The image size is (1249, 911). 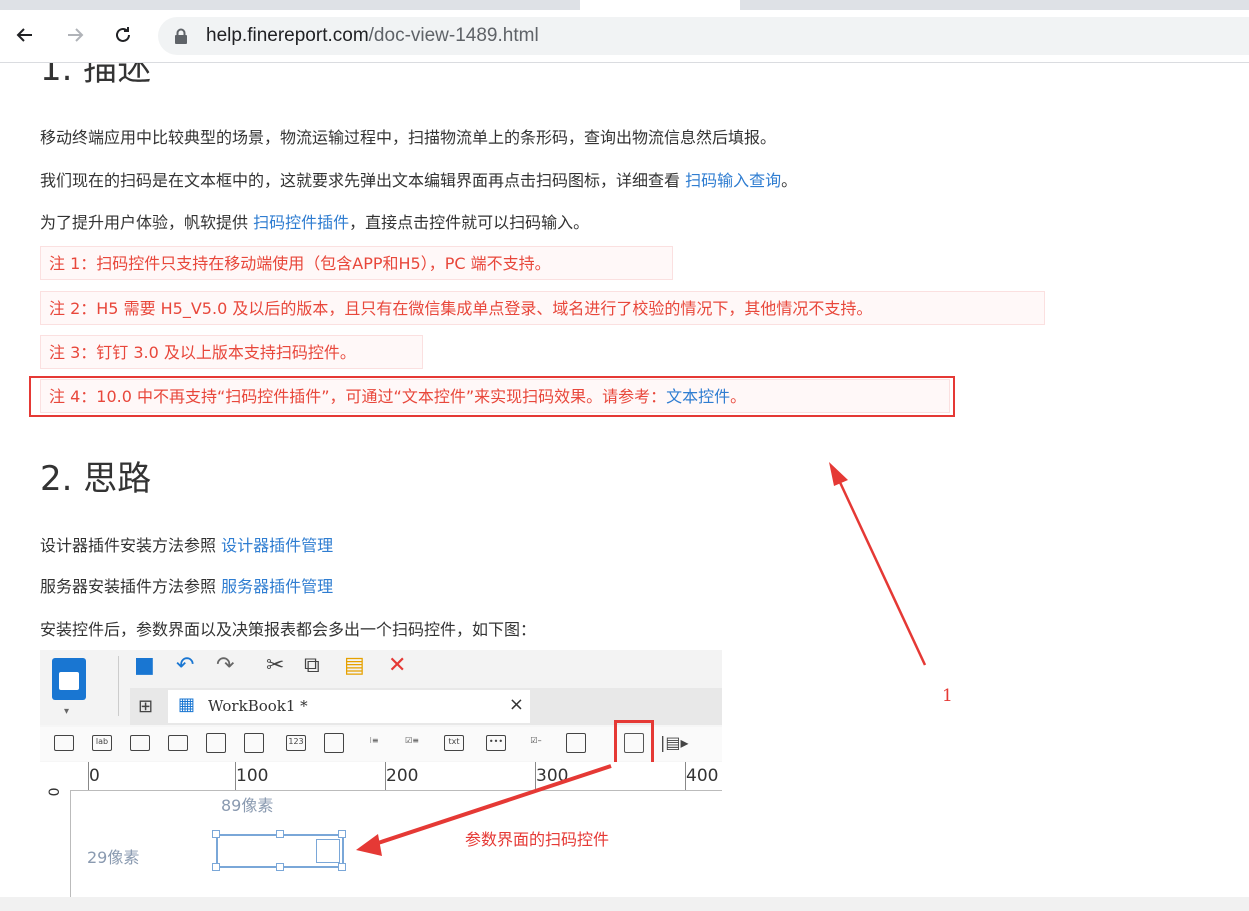 What do you see at coordinates (102, 743) in the screenshot?
I see `widget-label-icon: lab` at bounding box center [102, 743].